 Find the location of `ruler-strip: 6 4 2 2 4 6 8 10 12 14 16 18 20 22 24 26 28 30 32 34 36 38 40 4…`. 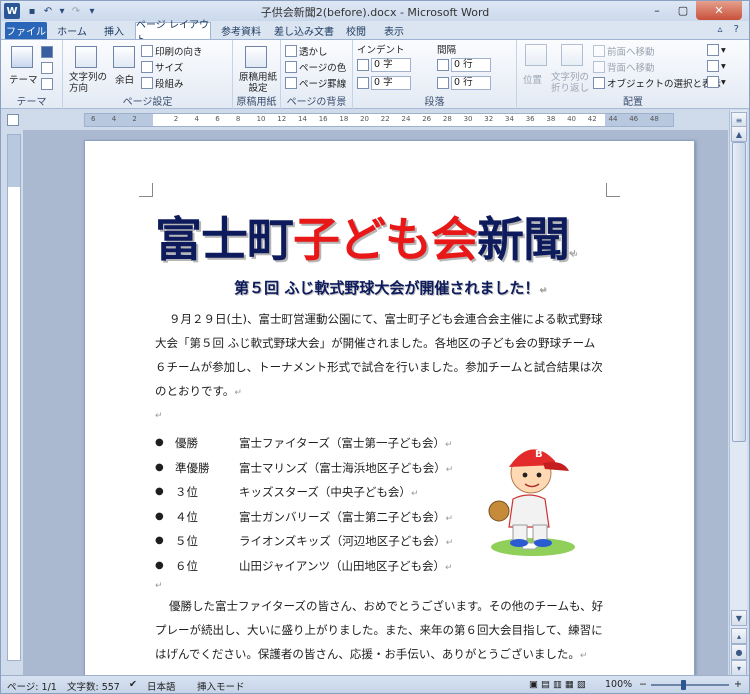

ruler-strip: 6 4 2 2 4 6 8 10 12 14 16 18 20 22 24 26 28 30 32 34 36 38 40 4… is located at coordinates (379, 120).